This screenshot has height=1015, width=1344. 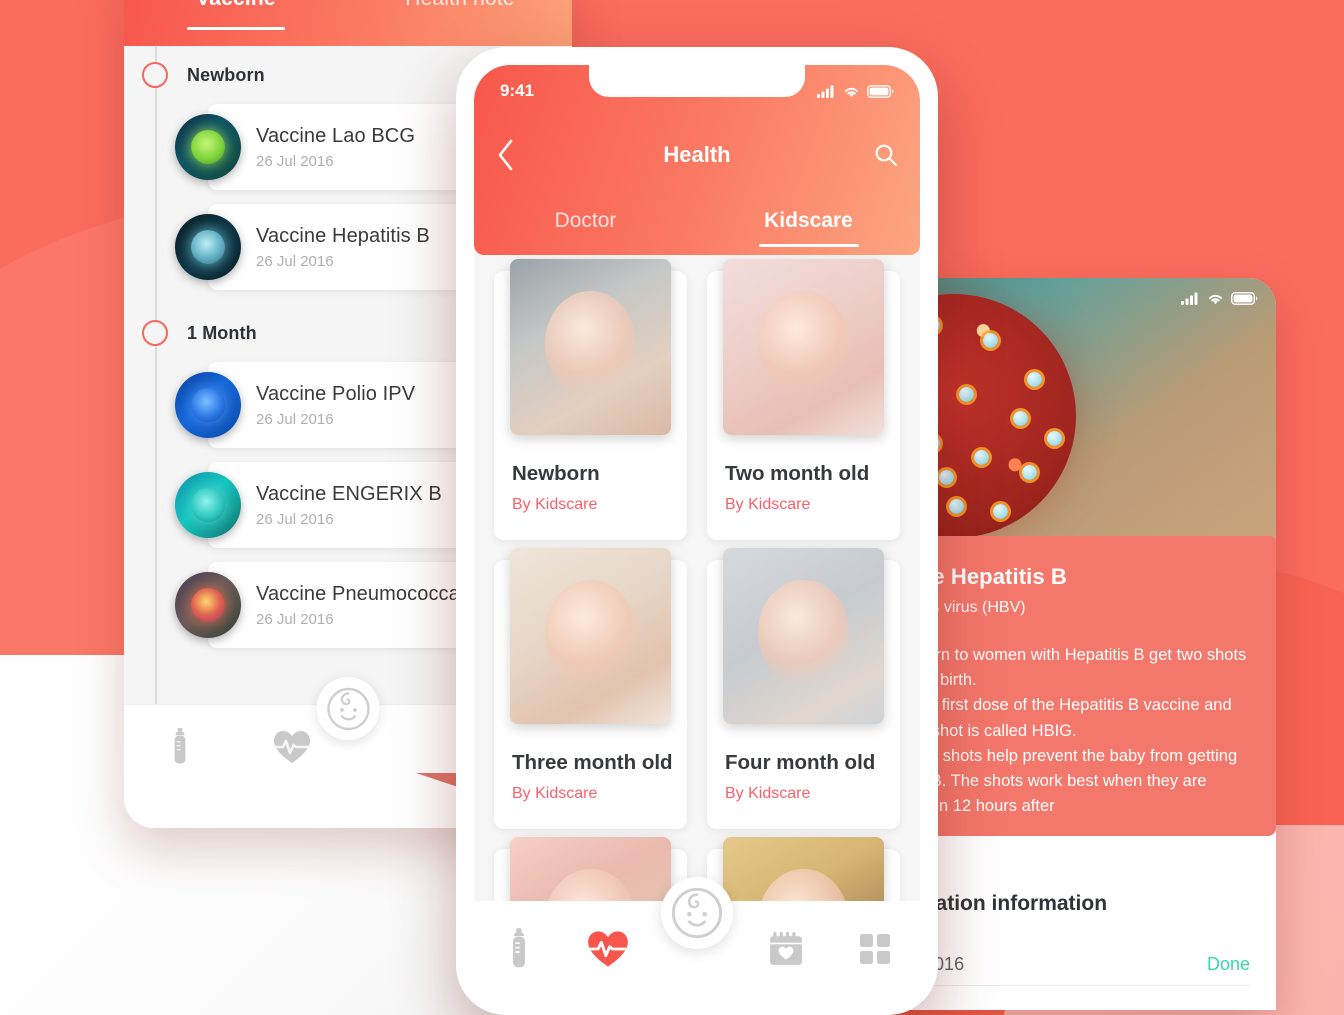 I want to click on three-month-photo, so click(x=590, y=636).